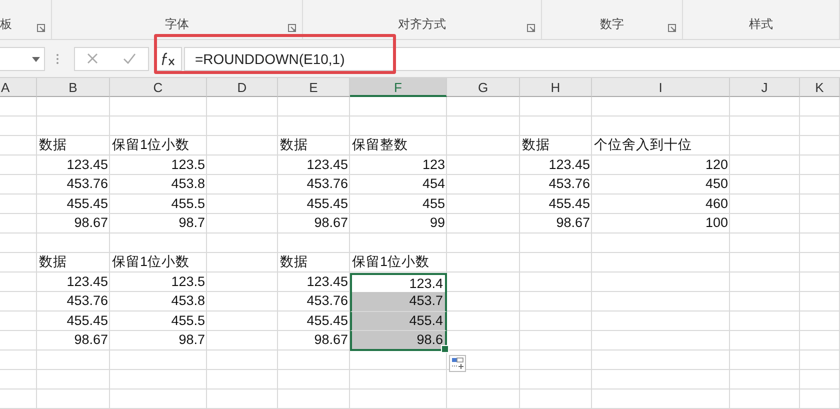  What do you see at coordinates (716, 165) in the screenshot?
I see `table-cell-text: 120` at bounding box center [716, 165].